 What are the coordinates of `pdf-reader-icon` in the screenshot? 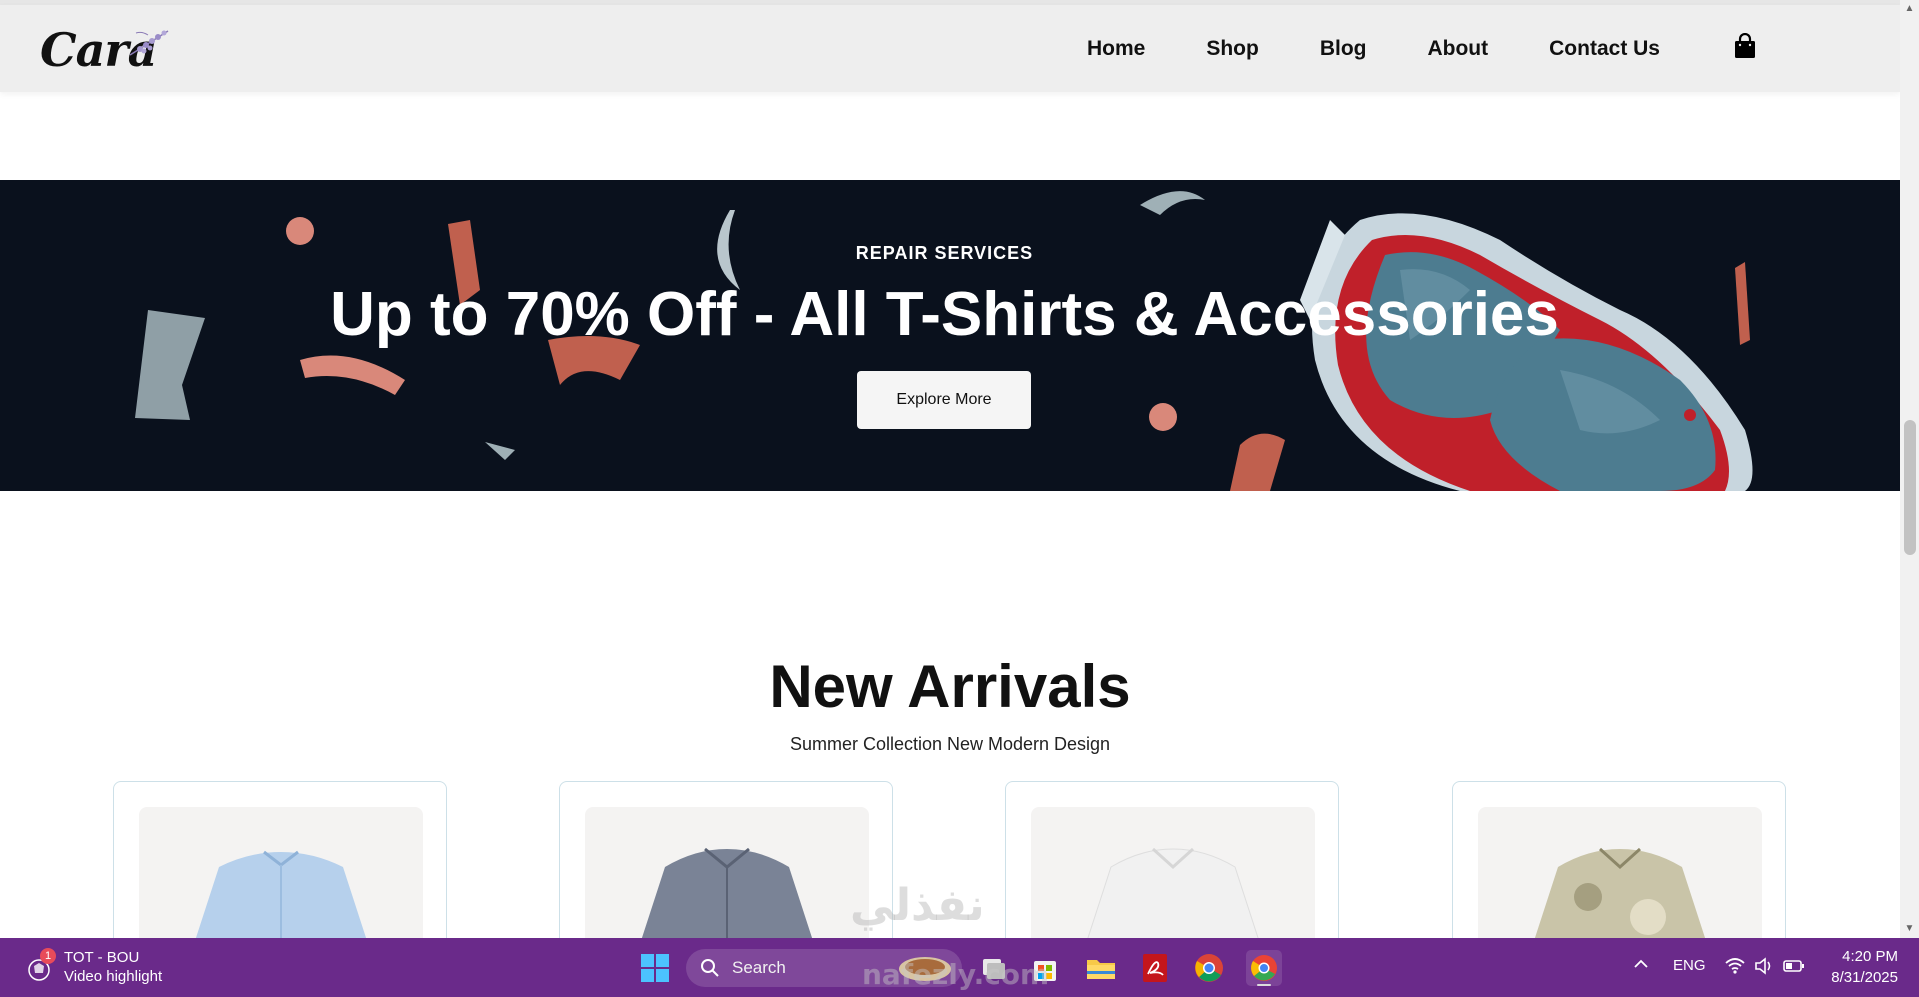 It's located at (1155, 968).